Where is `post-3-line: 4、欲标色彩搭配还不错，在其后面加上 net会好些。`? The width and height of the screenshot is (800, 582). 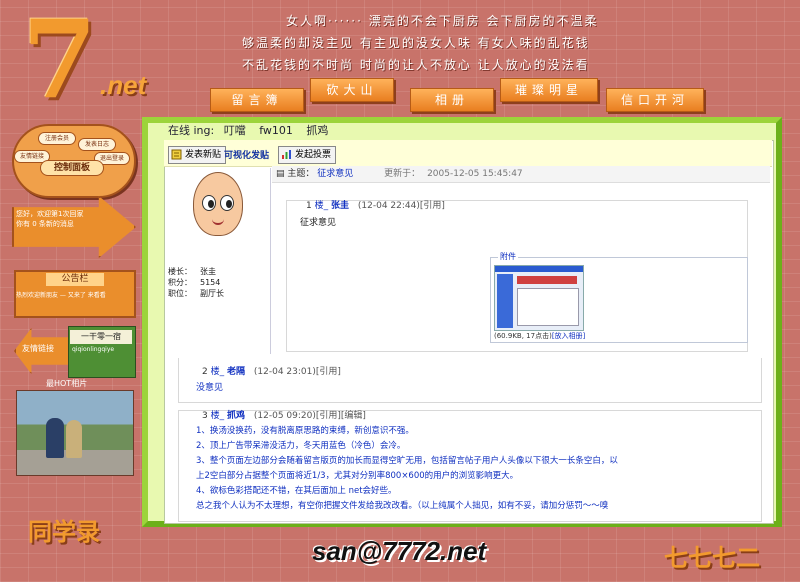
post-3-line: 4、欲标色彩搭配还不错，在其后面加上 net会好些。 is located at coordinates (296, 491).